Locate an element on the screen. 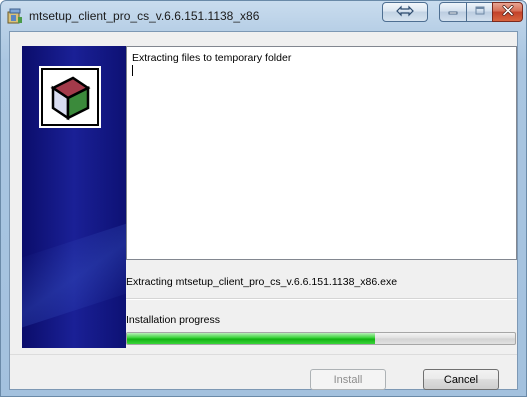 The width and height of the screenshot is (527, 397). box-logo-icon is located at coordinates (70, 97).